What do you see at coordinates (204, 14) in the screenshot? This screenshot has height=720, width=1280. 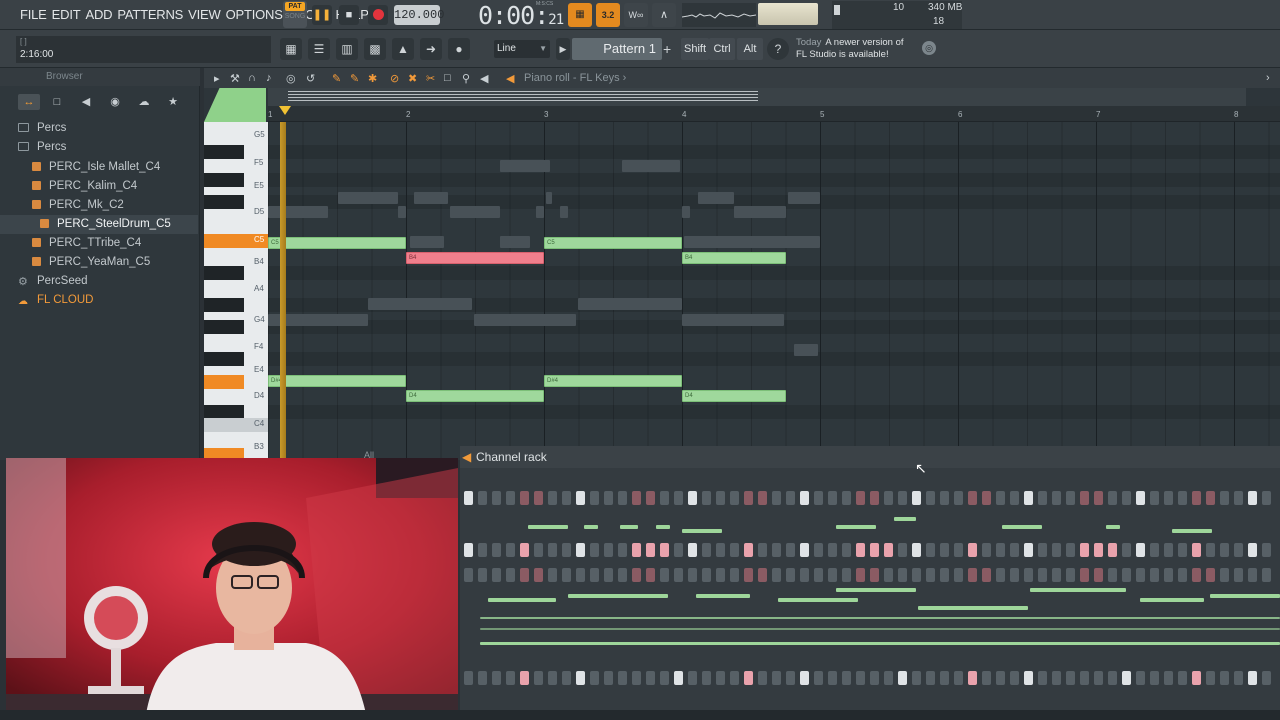 I see `menu-view: VIEW` at bounding box center [204, 14].